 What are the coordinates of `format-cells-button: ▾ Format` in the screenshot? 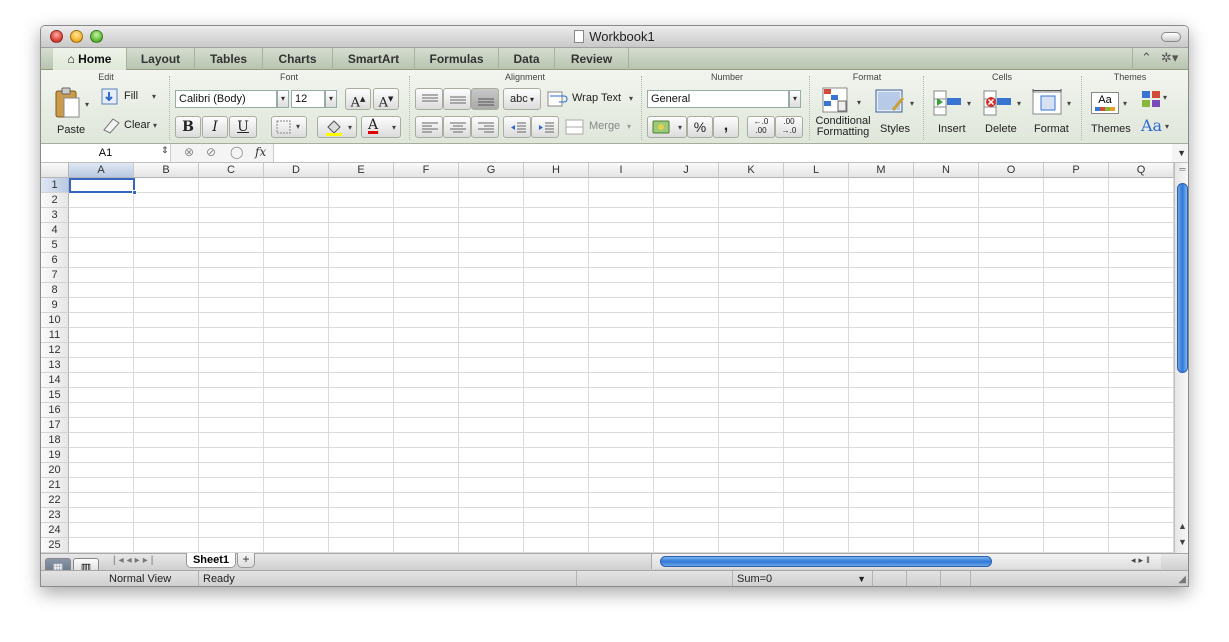 It's located at (1053, 114).